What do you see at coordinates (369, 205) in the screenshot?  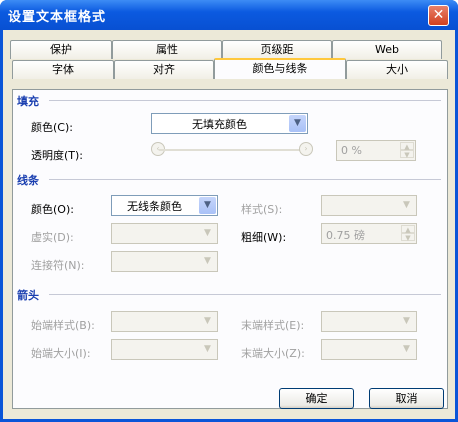 I see `line-style-dropdown: ▼` at bounding box center [369, 205].